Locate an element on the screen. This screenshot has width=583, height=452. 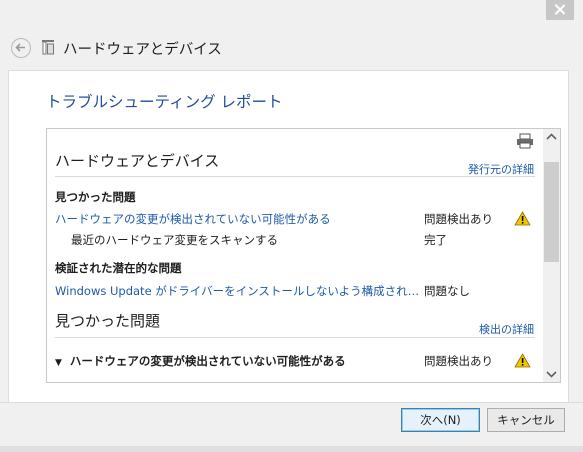
printer-icon is located at coordinates (525, 141).